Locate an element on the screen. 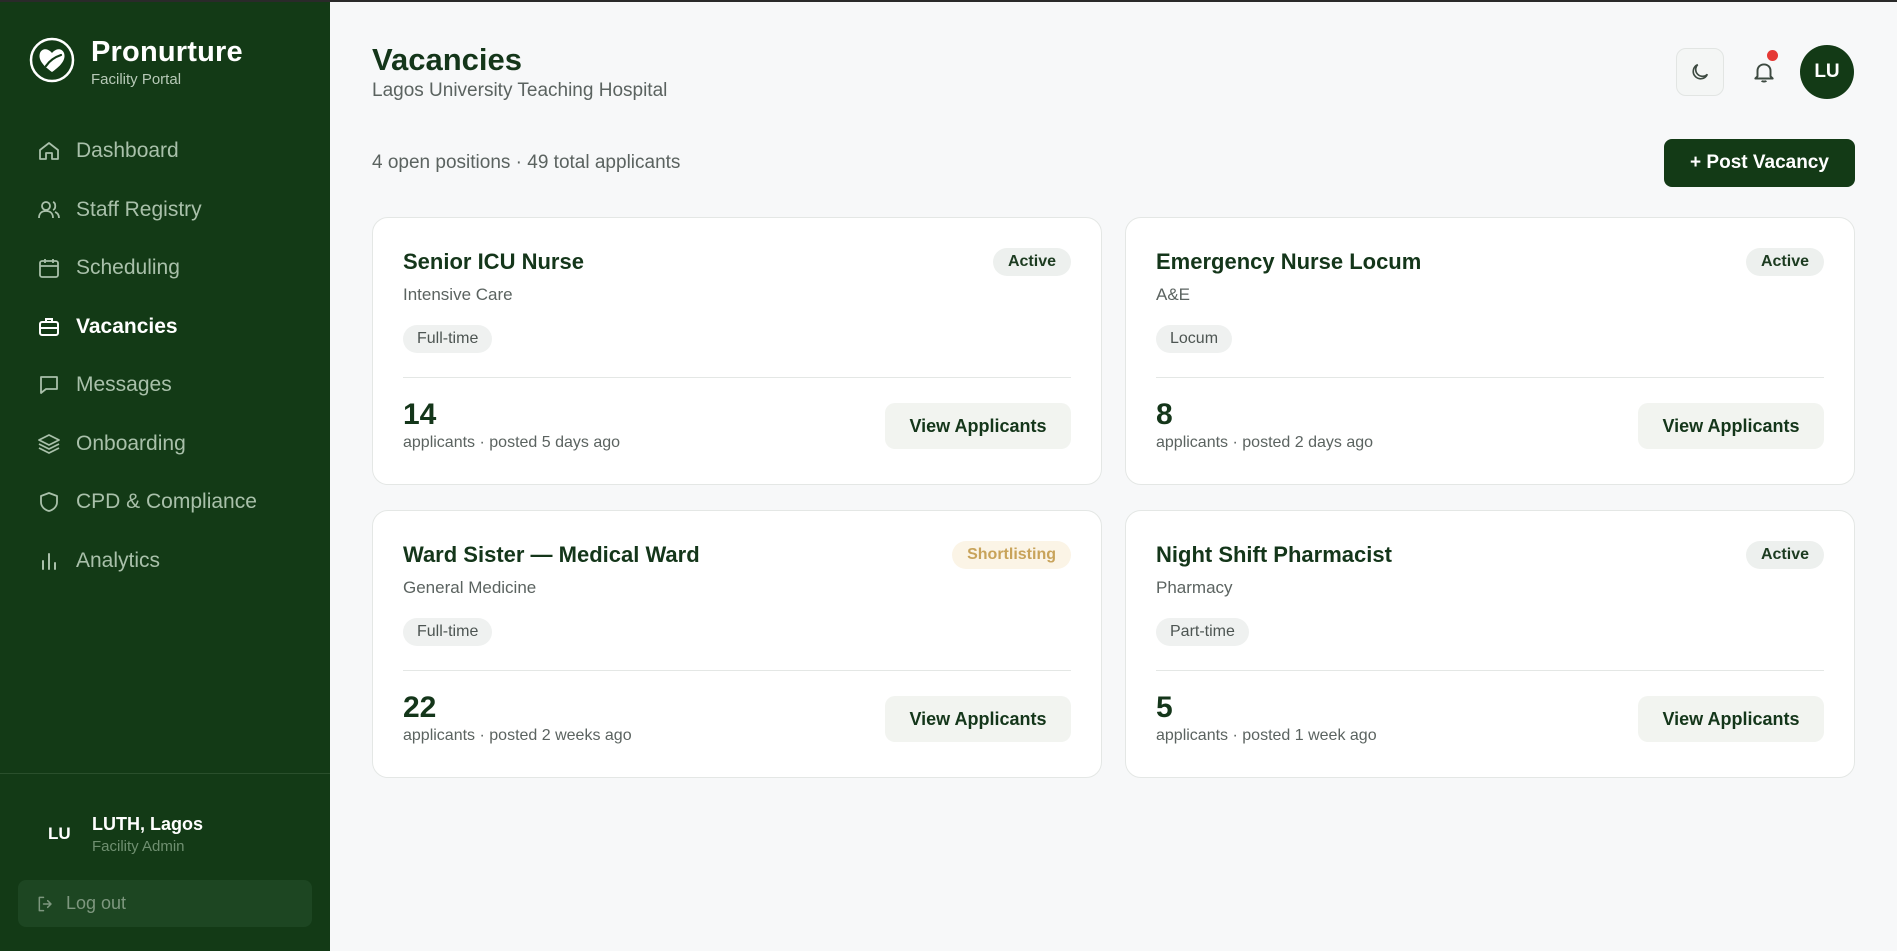 The width and height of the screenshot is (1897, 951). sidebar-divider is located at coordinates (165, 773).